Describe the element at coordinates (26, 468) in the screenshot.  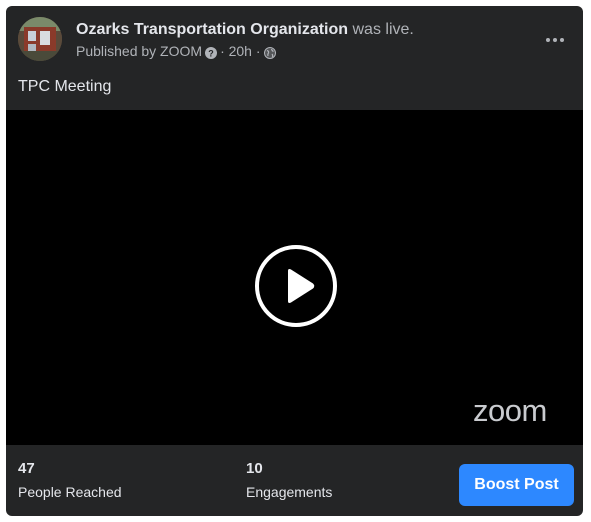
I see `people-reached-value: 47` at that location.